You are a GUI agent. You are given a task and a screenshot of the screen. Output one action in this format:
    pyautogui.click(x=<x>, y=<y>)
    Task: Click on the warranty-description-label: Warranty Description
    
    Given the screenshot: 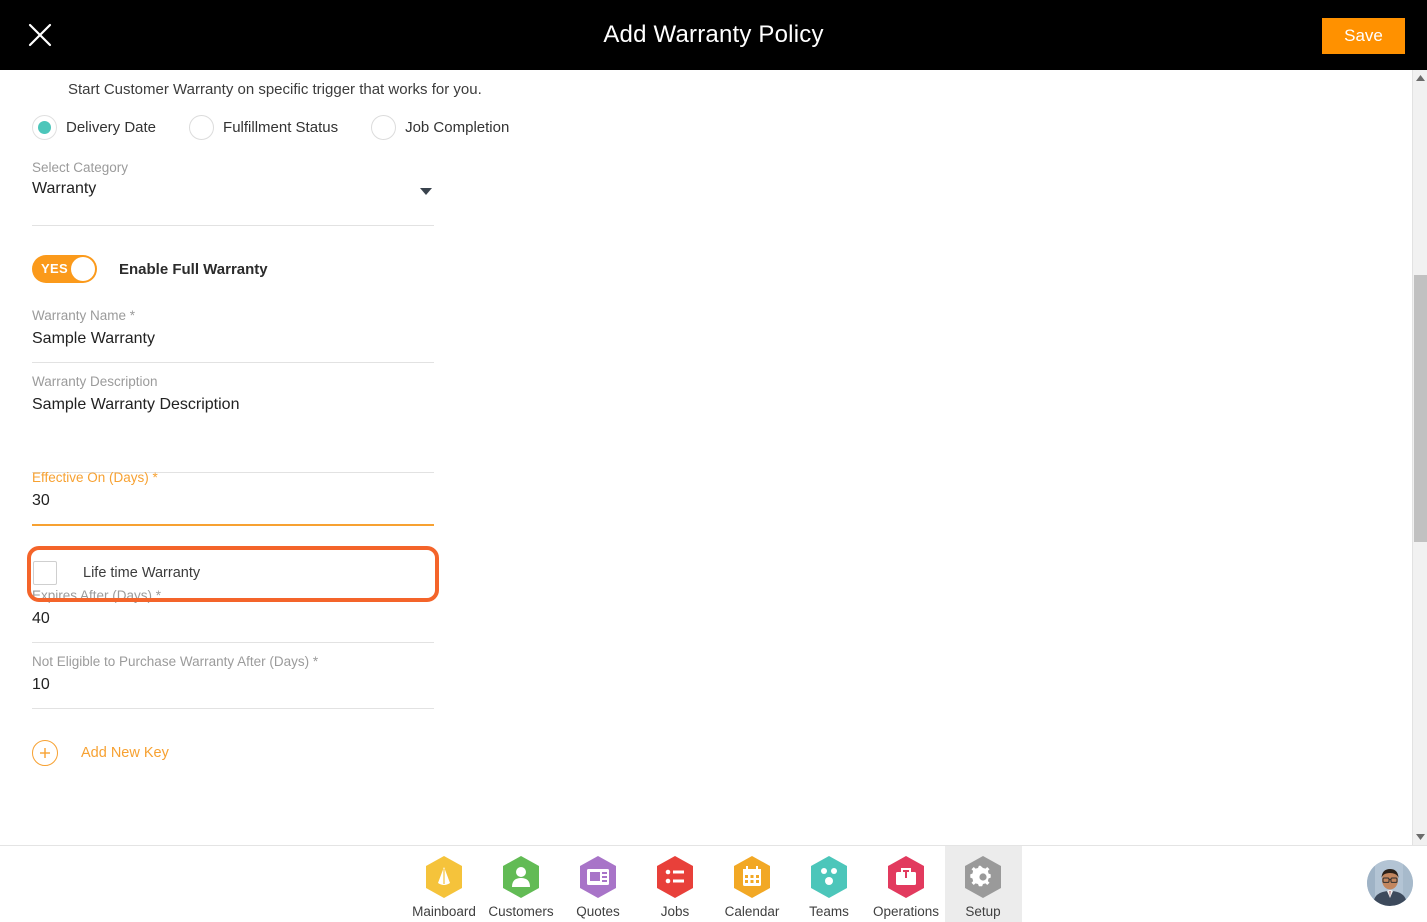 What is the action you would take?
    pyautogui.click(x=95, y=381)
    